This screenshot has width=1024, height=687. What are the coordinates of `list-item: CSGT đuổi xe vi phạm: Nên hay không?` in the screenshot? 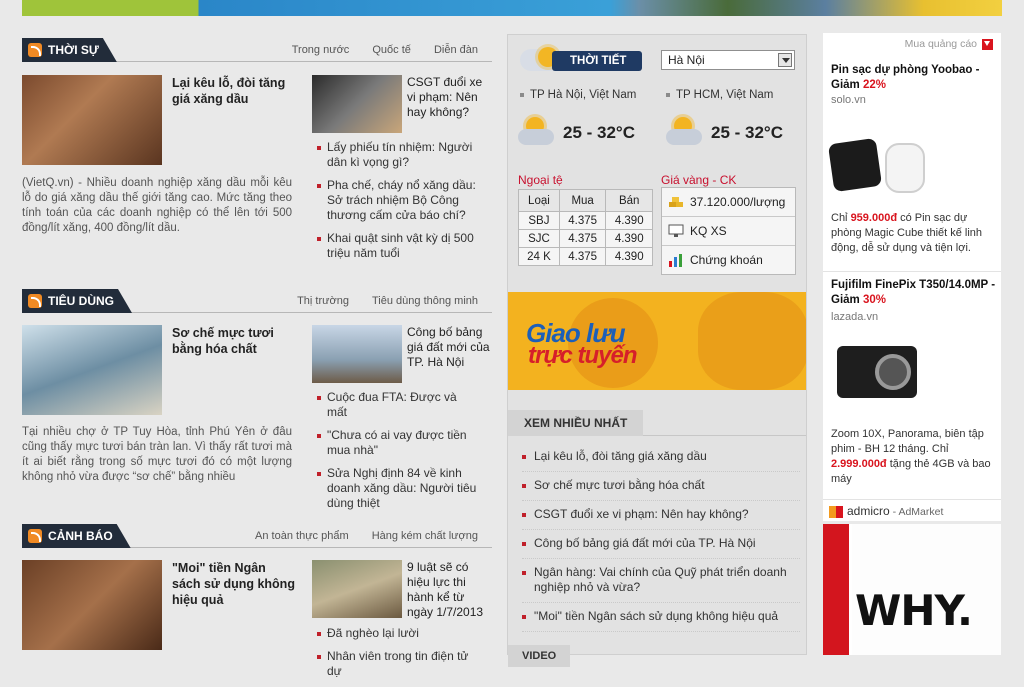 It's located at (661, 518).